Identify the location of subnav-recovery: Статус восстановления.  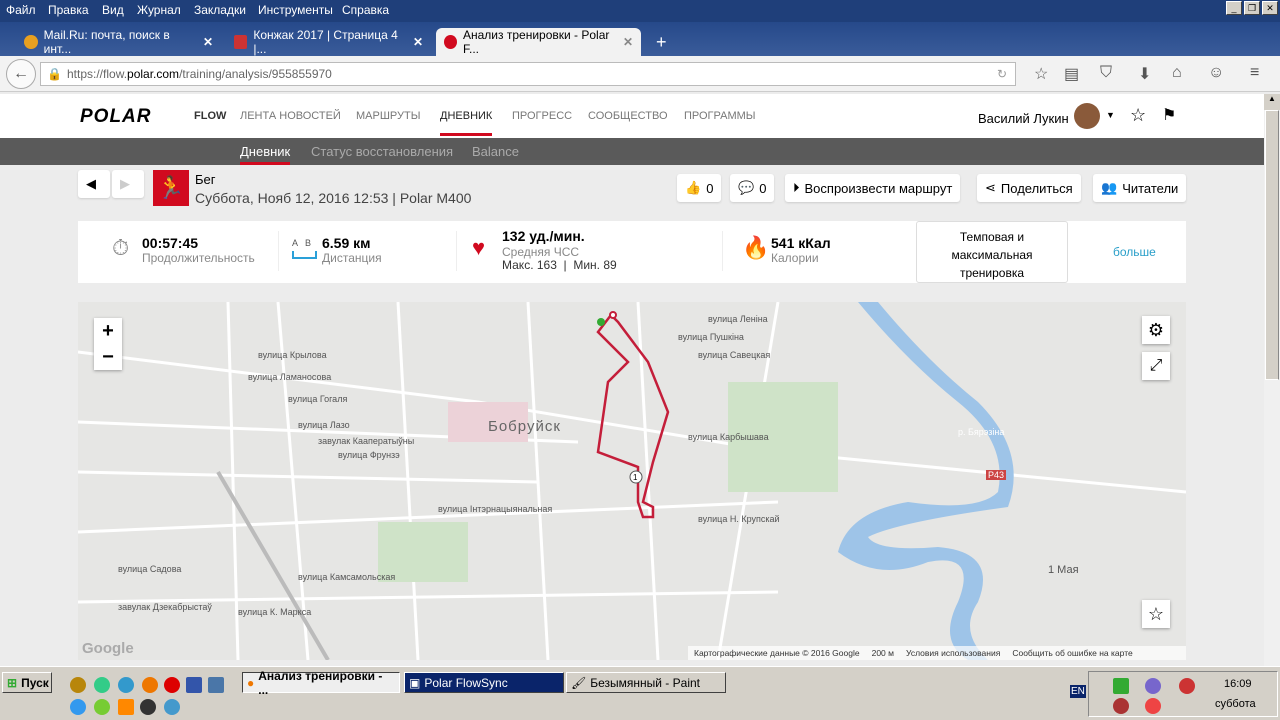
(382, 151).